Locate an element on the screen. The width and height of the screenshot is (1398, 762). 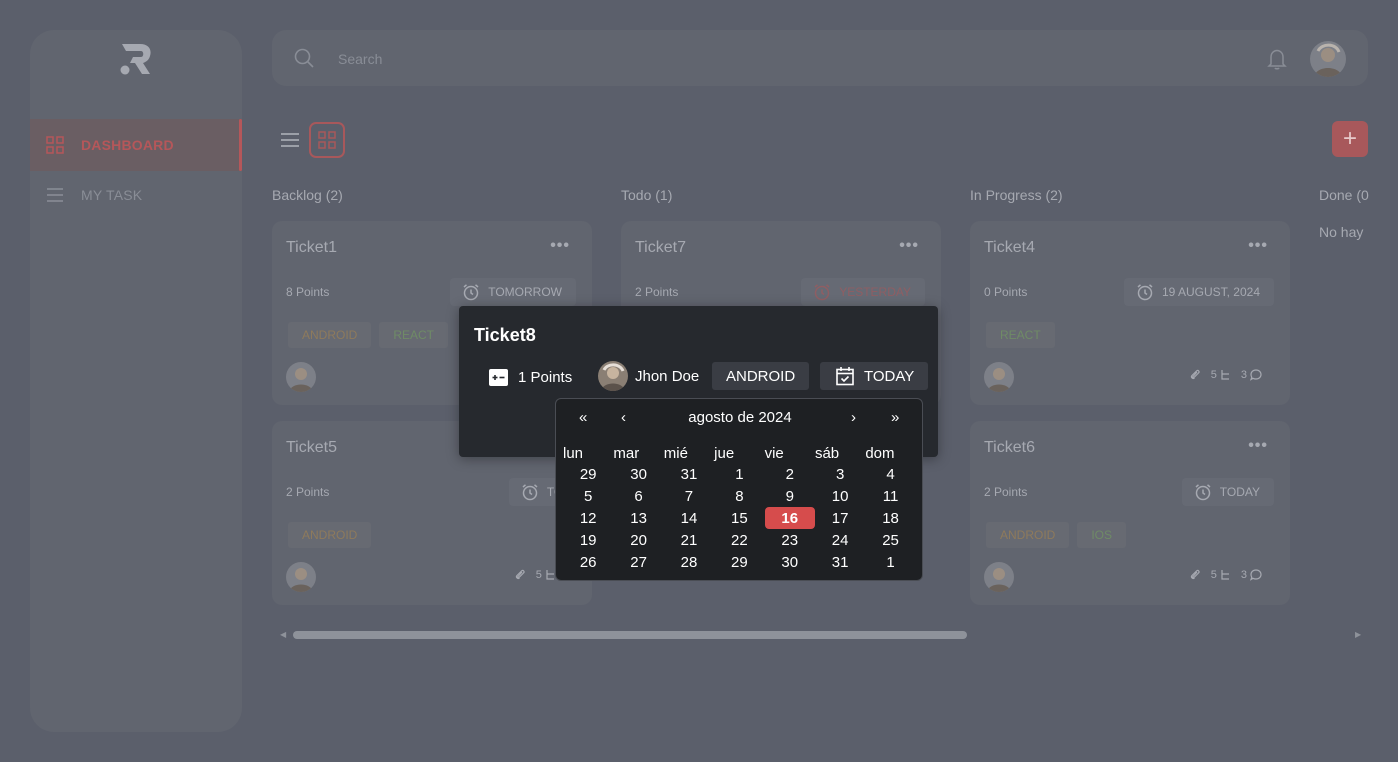
top-bar is located at coordinates (820, 58).